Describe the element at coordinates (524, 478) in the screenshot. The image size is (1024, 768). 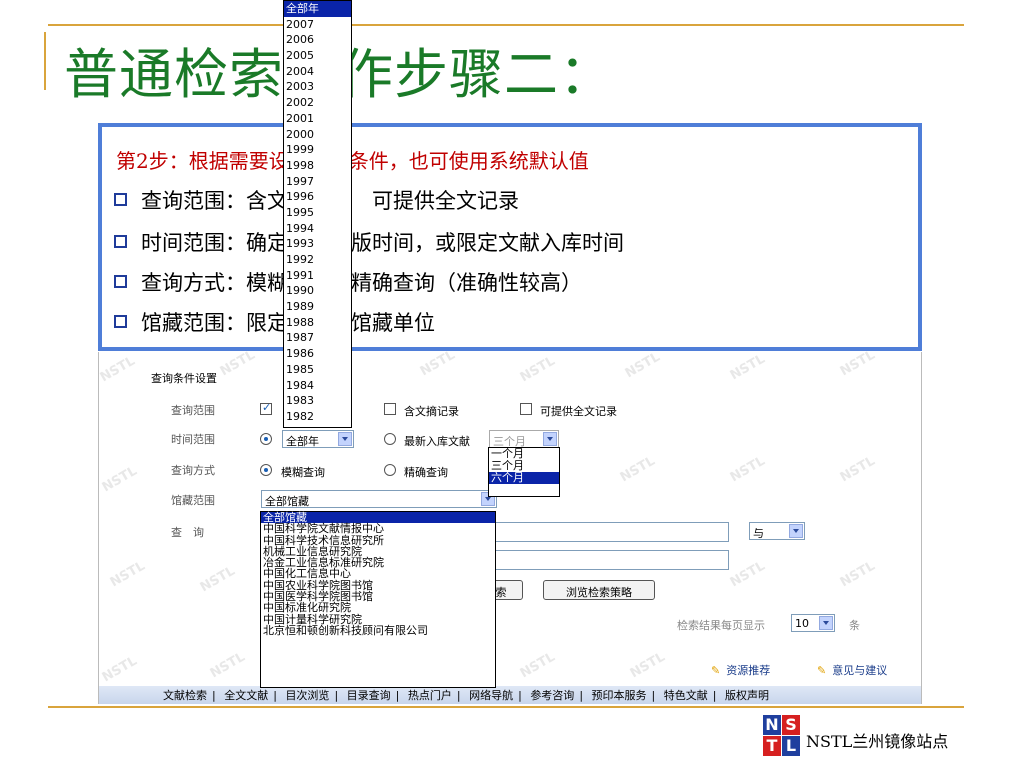
I see `month-option: 六个月` at that location.